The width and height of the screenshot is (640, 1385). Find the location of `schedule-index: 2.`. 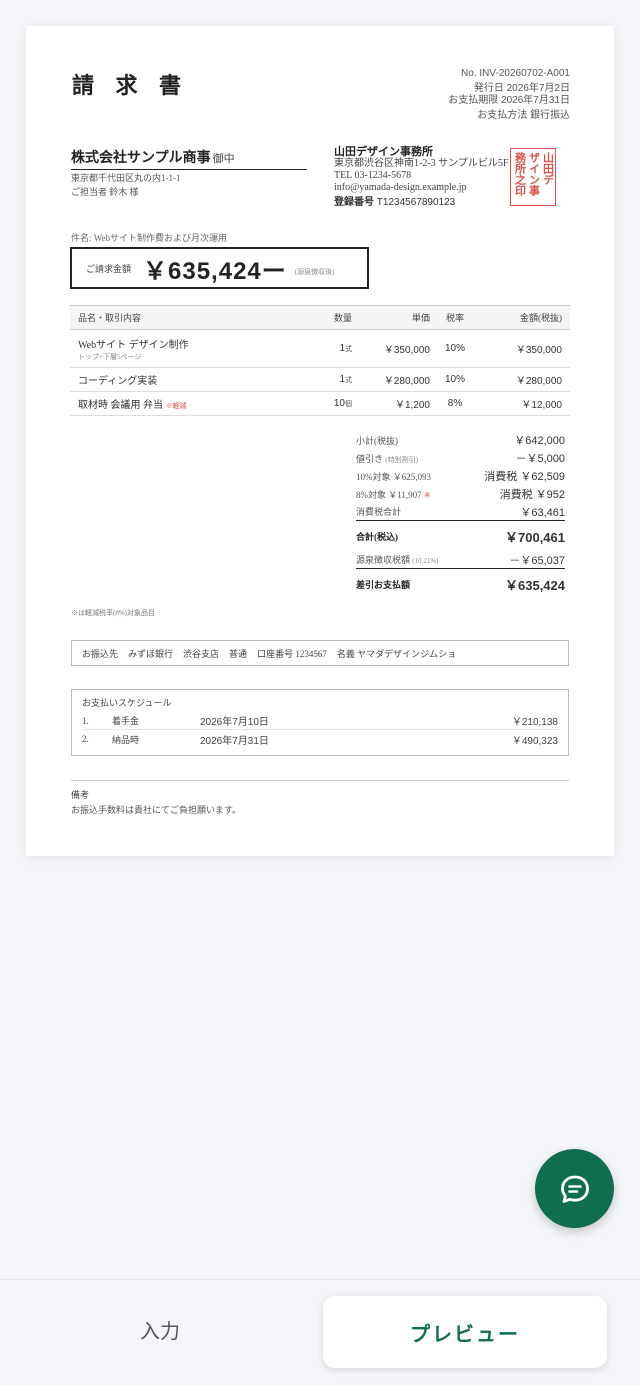

schedule-index: 2. is located at coordinates (85, 739).